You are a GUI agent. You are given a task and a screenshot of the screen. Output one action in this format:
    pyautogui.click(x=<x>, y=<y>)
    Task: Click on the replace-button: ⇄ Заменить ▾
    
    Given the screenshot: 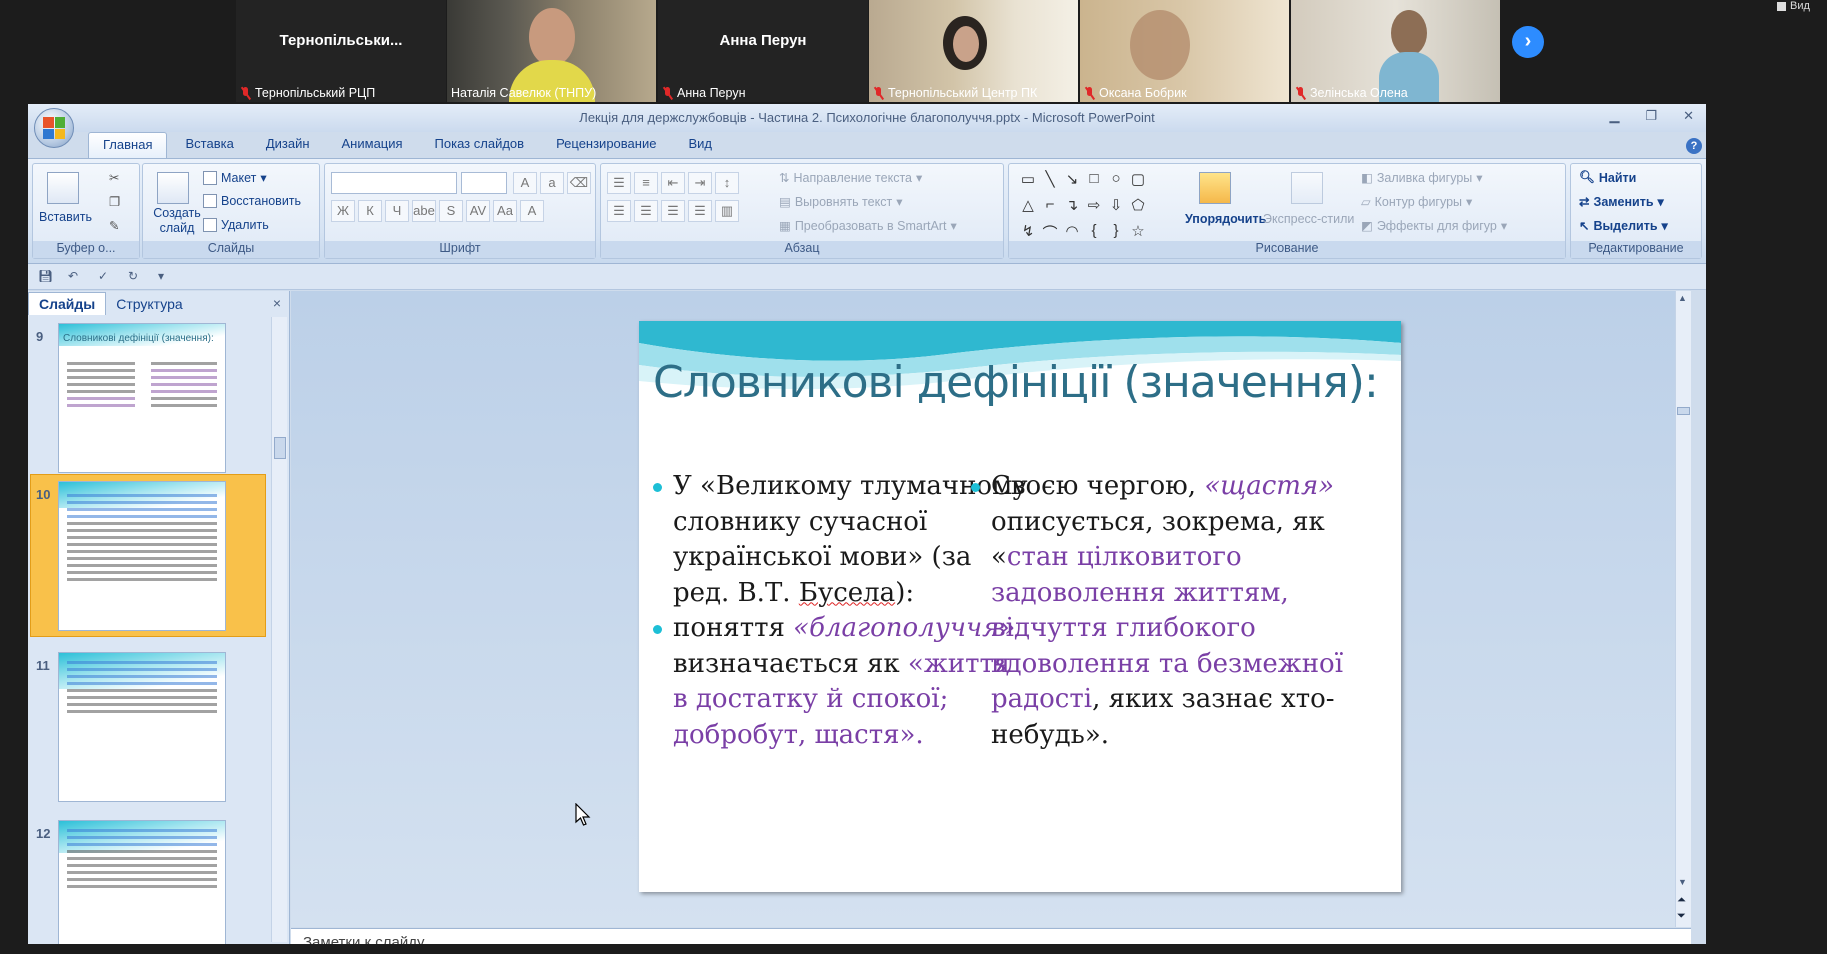 What is the action you would take?
    pyautogui.click(x=1621, y=202)
    